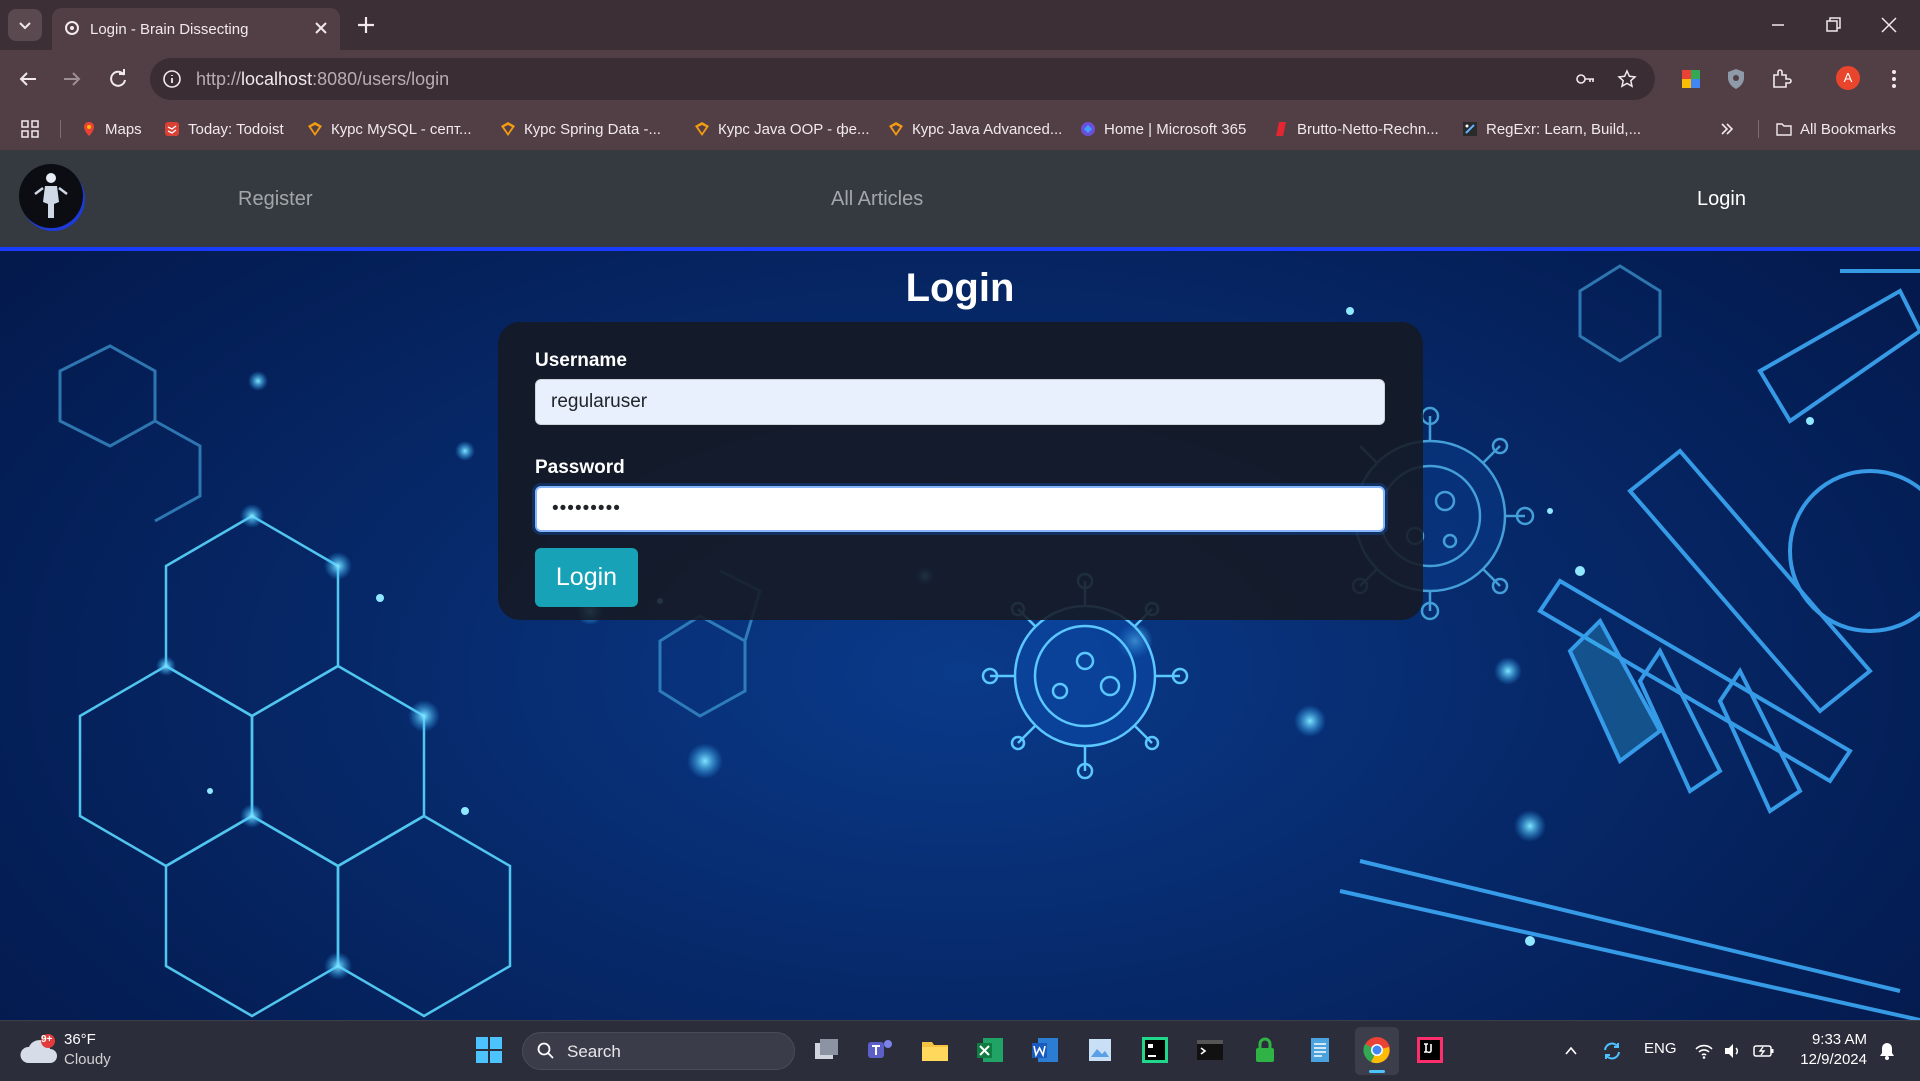 This screenshot has height=1081, width=1920. What do you see at coordinates (28, 79) in the screenshot?
I see `back-arrow-icon` at bounding box center [28, 79].